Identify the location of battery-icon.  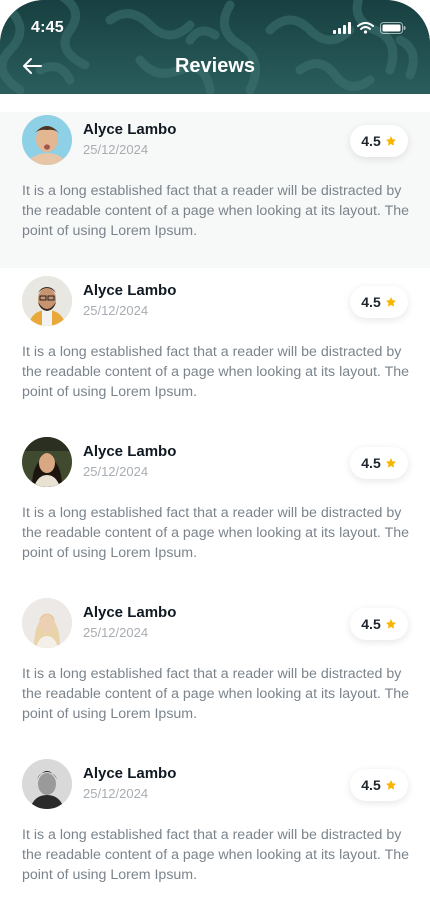
(393, 28).